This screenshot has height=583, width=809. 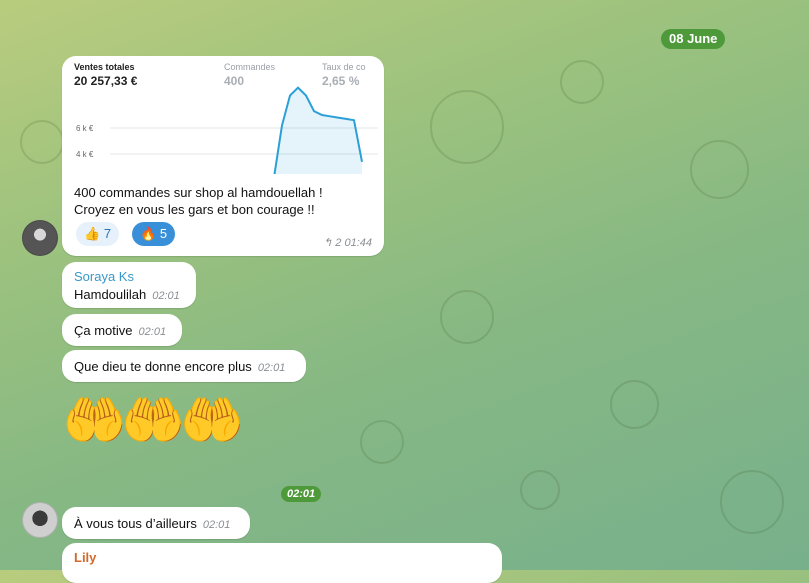 I want to click on message-text: Hamdoulilah, so click(x=110, y=294).